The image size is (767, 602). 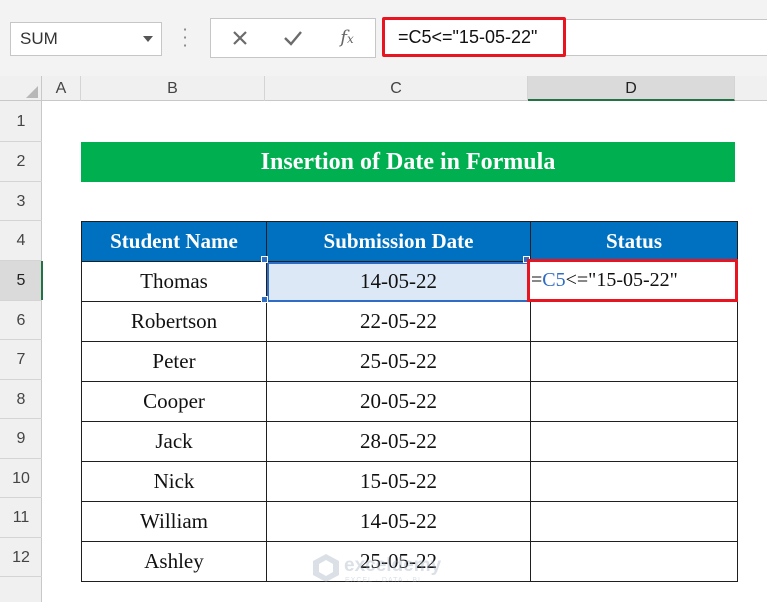 I want to click on row-header-11: 11, so click(x=21, y=518).